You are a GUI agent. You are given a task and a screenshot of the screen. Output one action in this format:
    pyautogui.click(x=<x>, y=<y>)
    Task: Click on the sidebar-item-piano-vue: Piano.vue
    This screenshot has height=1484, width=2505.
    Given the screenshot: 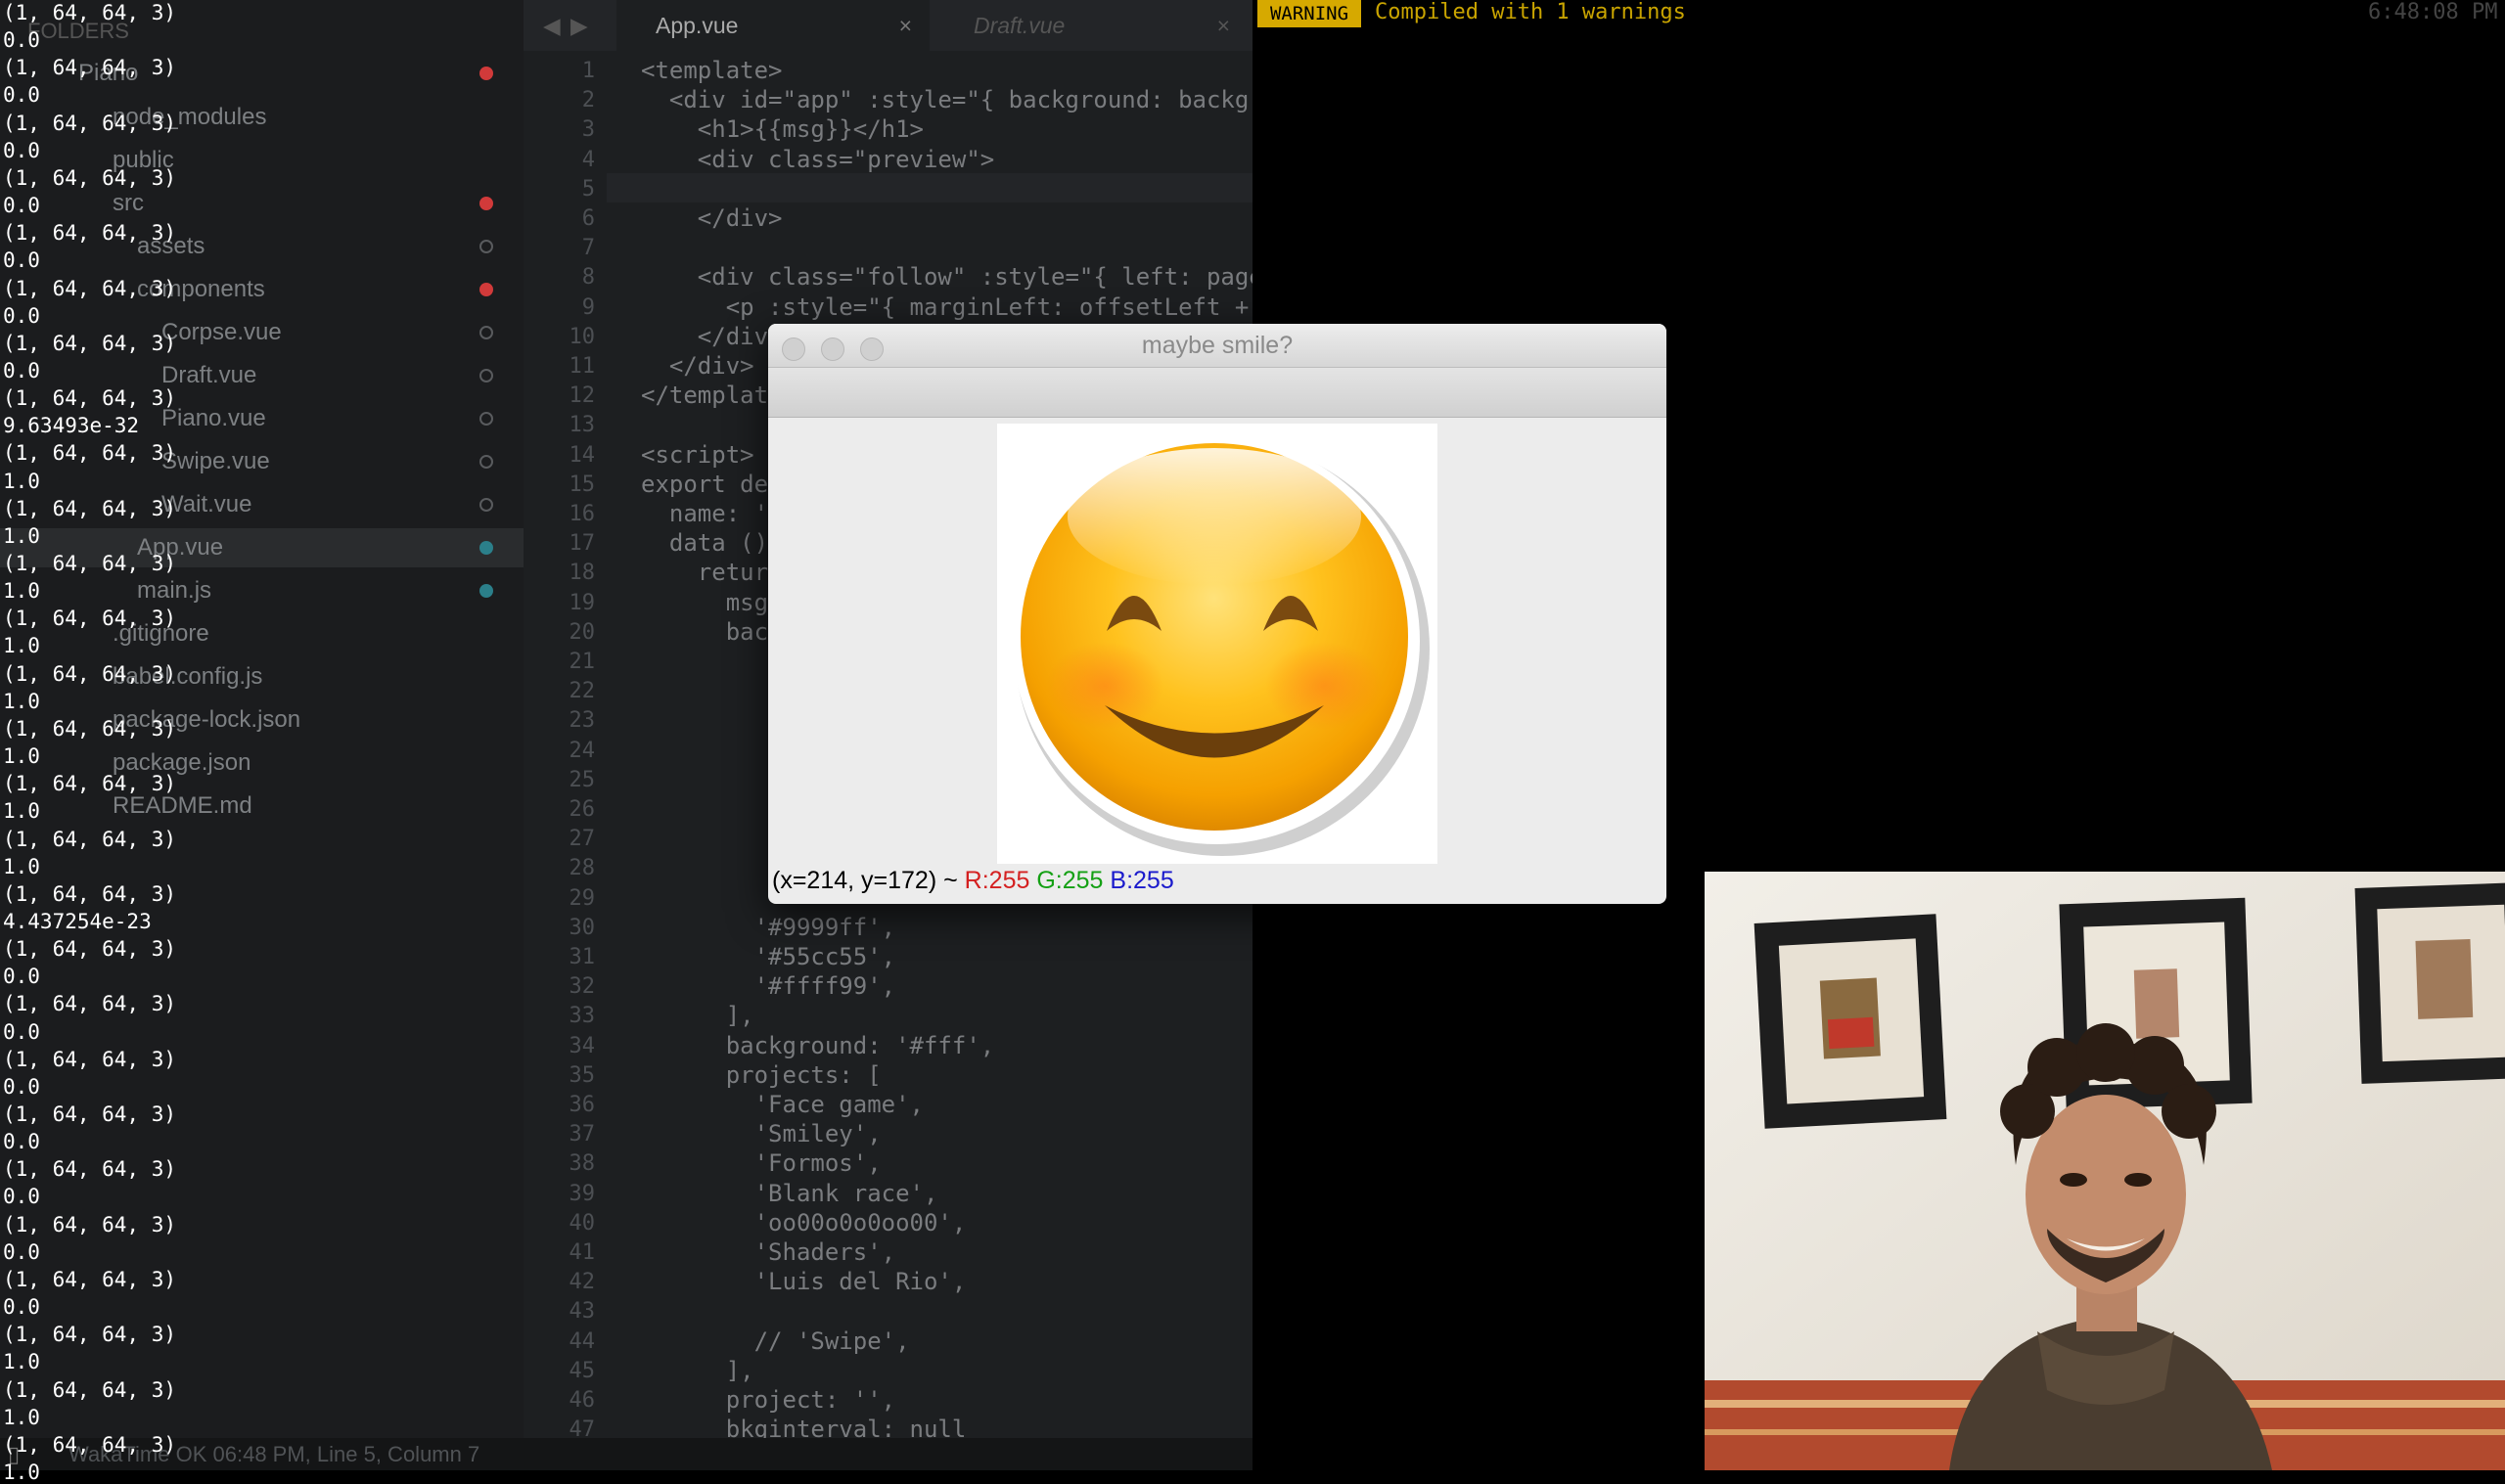 What is the action you would take?
    pyautogui.click(x=213, y=418)
    